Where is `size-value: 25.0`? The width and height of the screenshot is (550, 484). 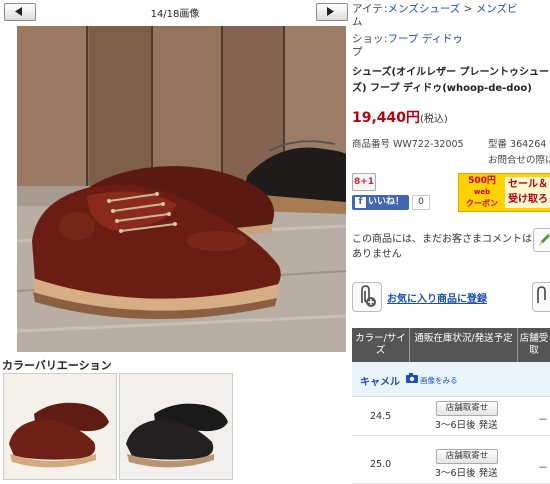
size-value: 25.0 is located at coordinates (381, 464).